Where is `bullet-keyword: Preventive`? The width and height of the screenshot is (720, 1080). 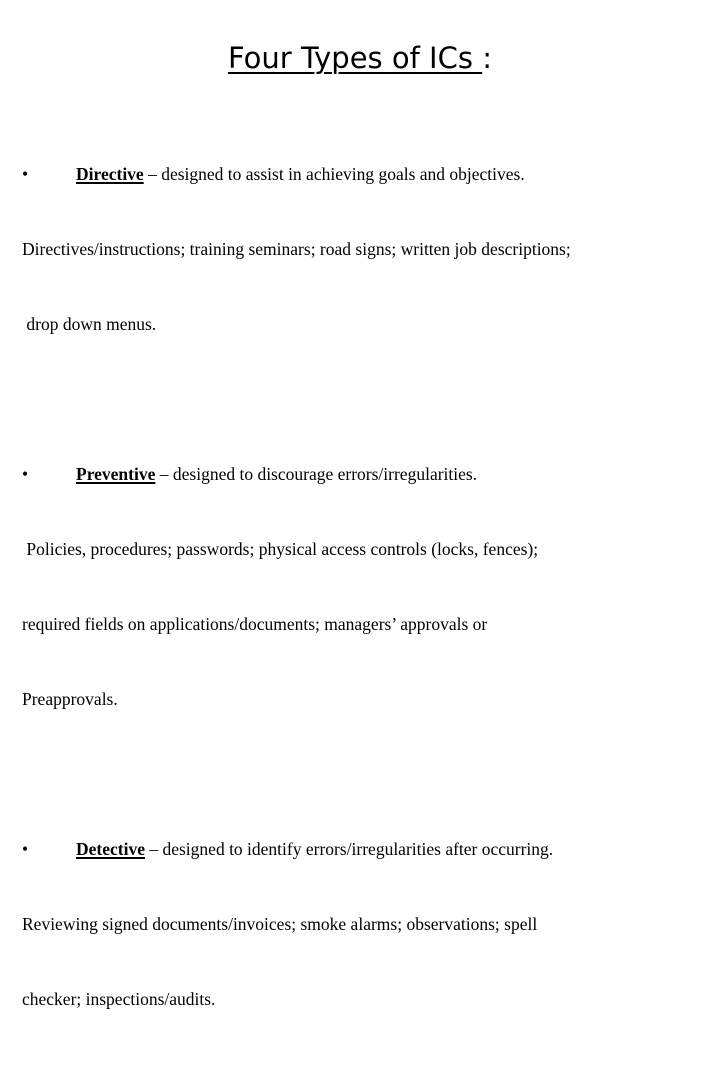 bullet-keyword: Preventive is located at coordinates (116, 474).